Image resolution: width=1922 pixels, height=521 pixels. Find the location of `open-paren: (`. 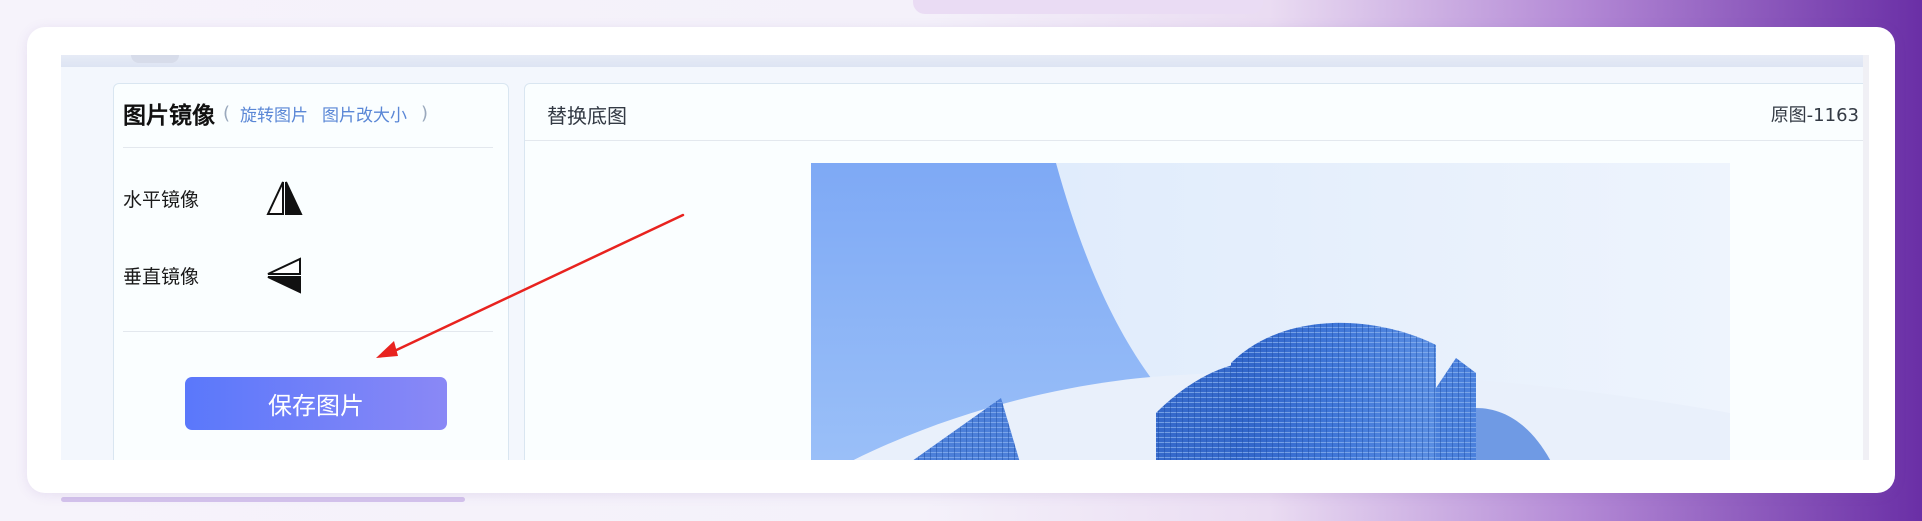

open-paren: ( is located at coordinates (227, 113).